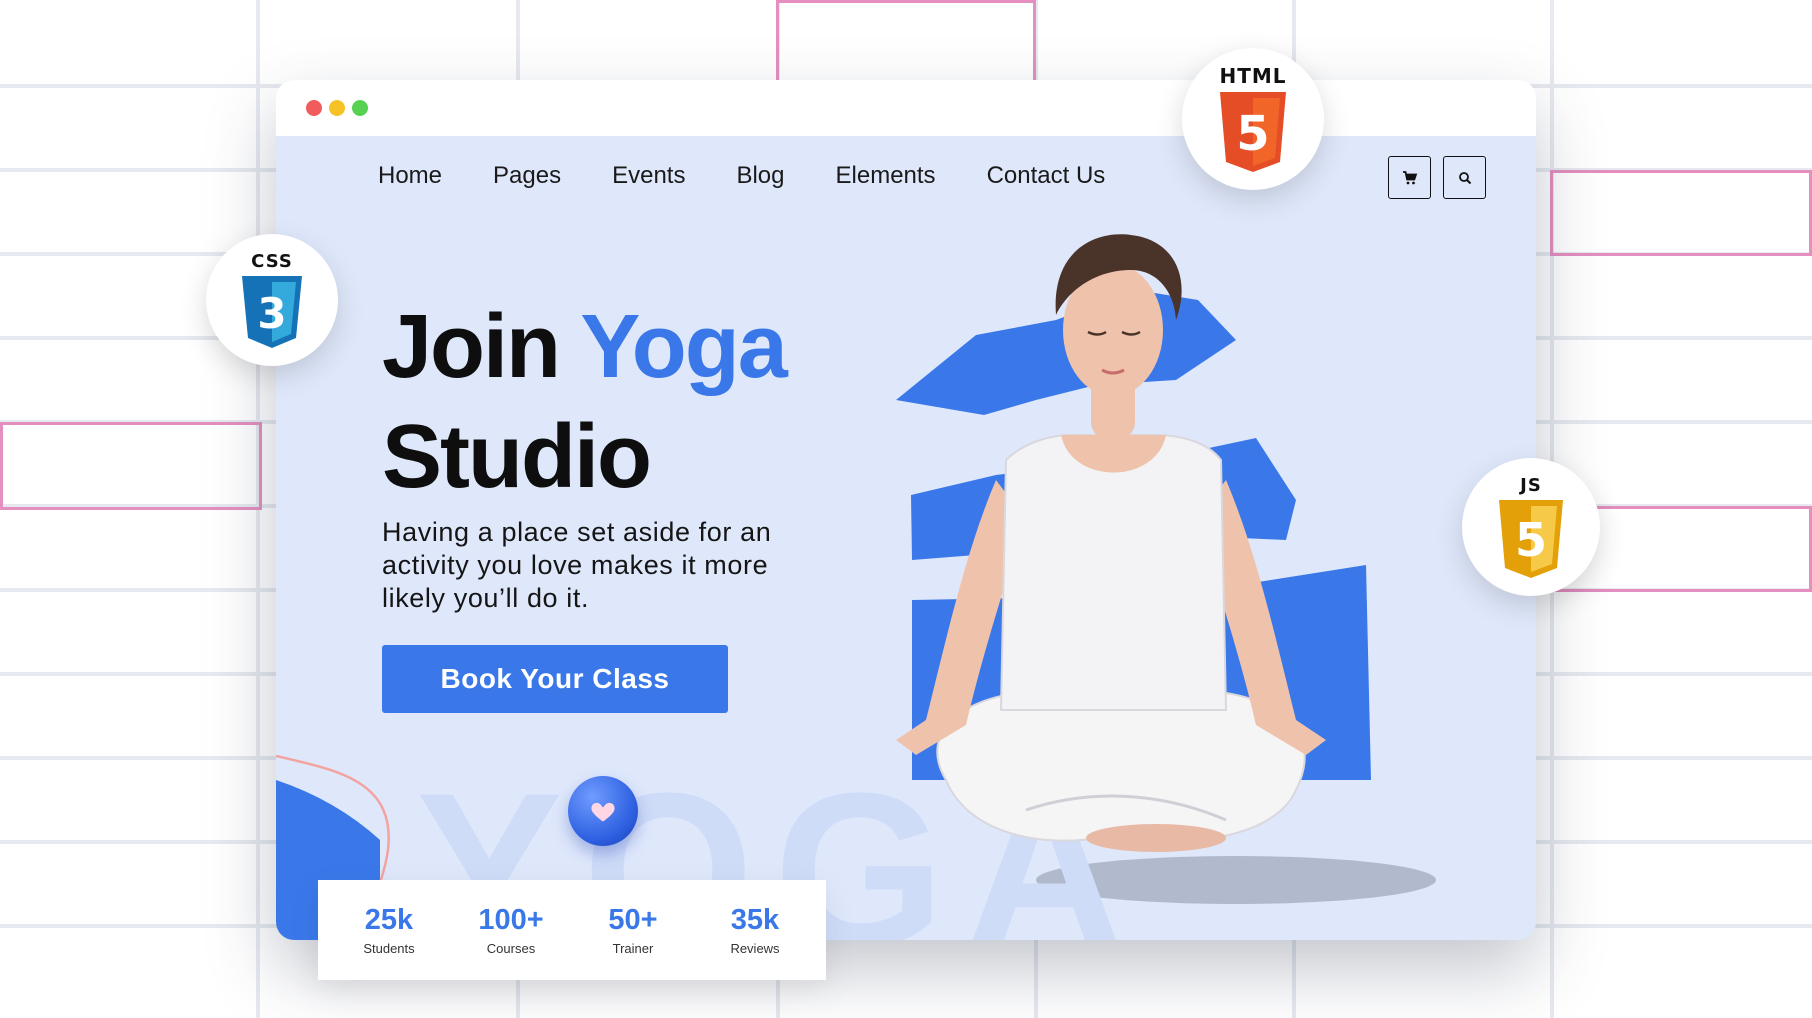 This screenshot has height=1018, width=1812. I want to click on stat-courses: 100+ Courses, so click(511, 930).